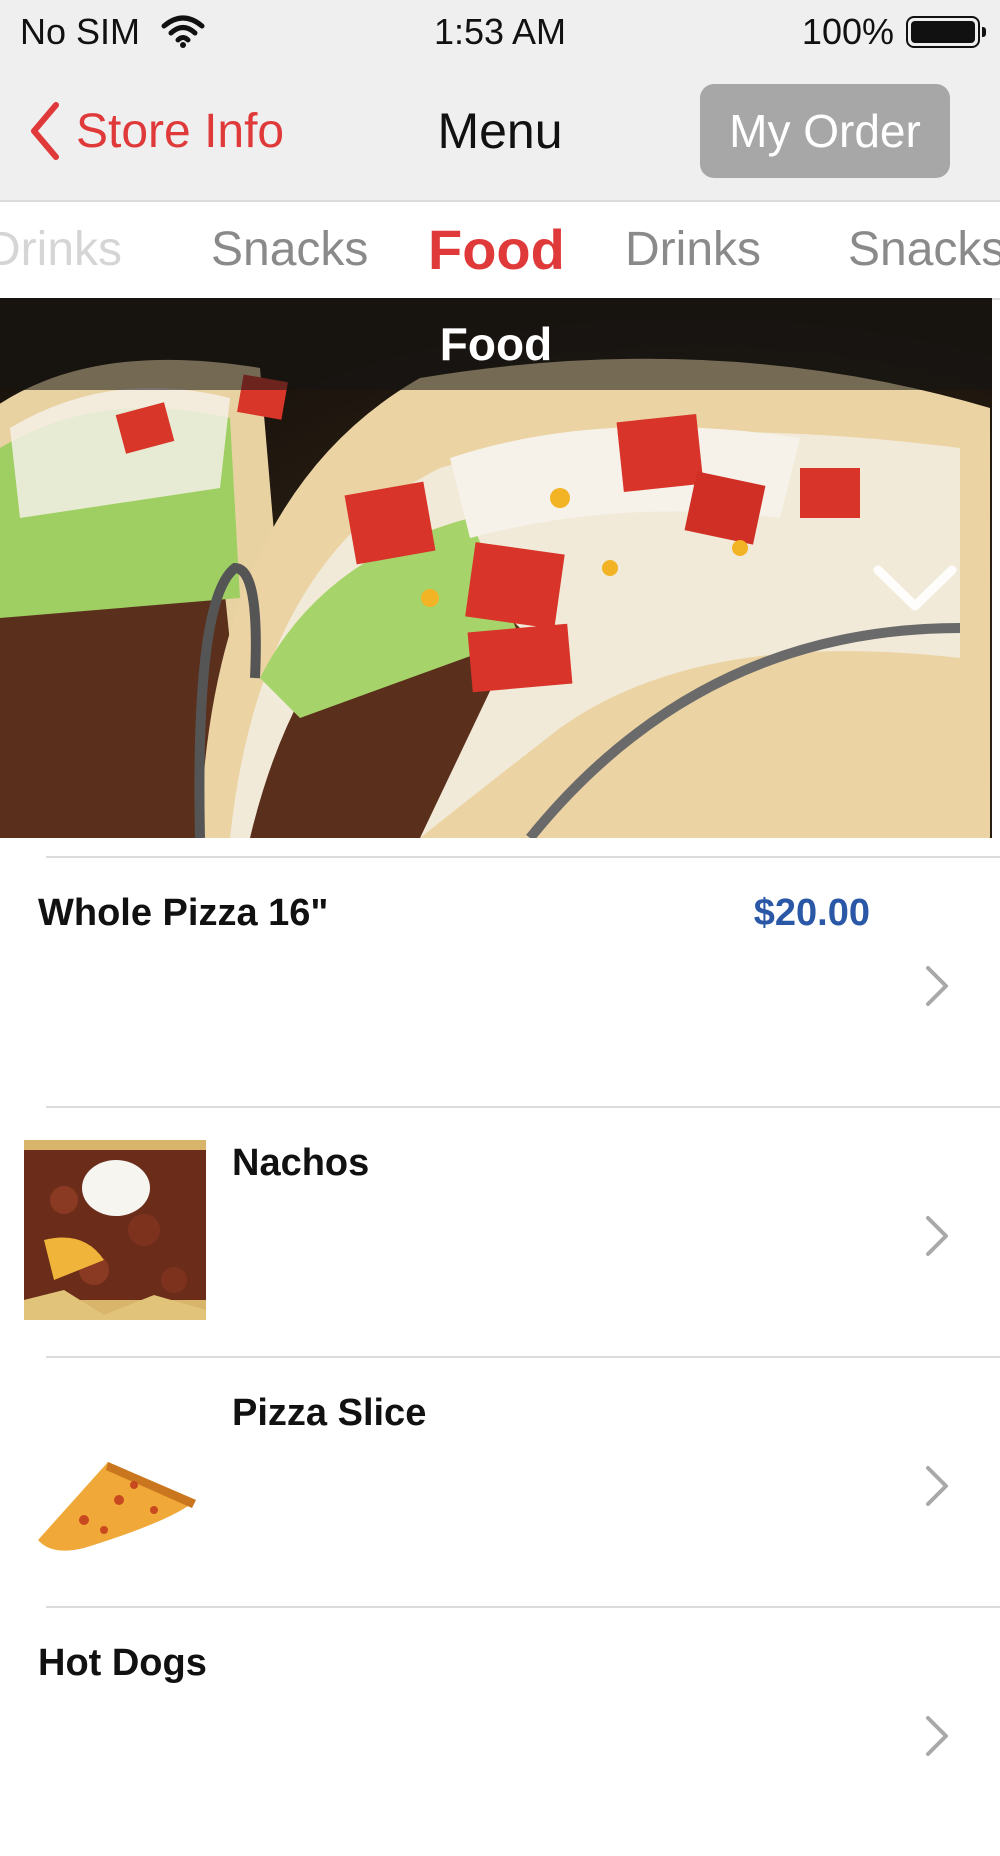  Describe the element at coordinates (183, 913) in the screenshot. I see `item-name: Whole Pizza 16"` at that location.